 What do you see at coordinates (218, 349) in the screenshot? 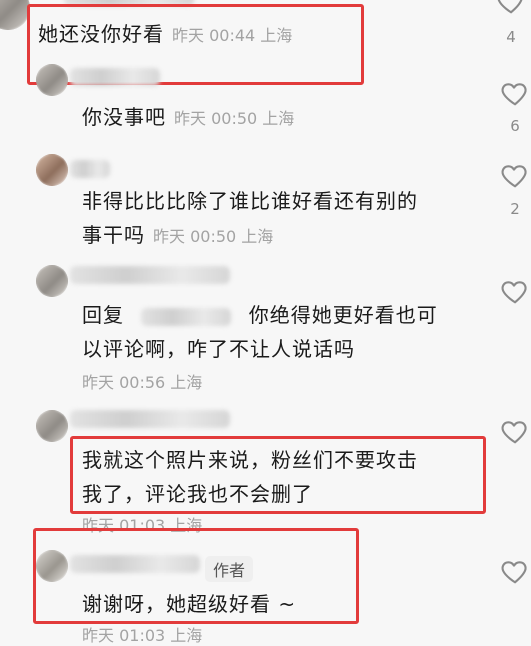
I see `comment-text-line2: 以评论啊，咋了不让人说话吗` at bounding box center [218, 349].